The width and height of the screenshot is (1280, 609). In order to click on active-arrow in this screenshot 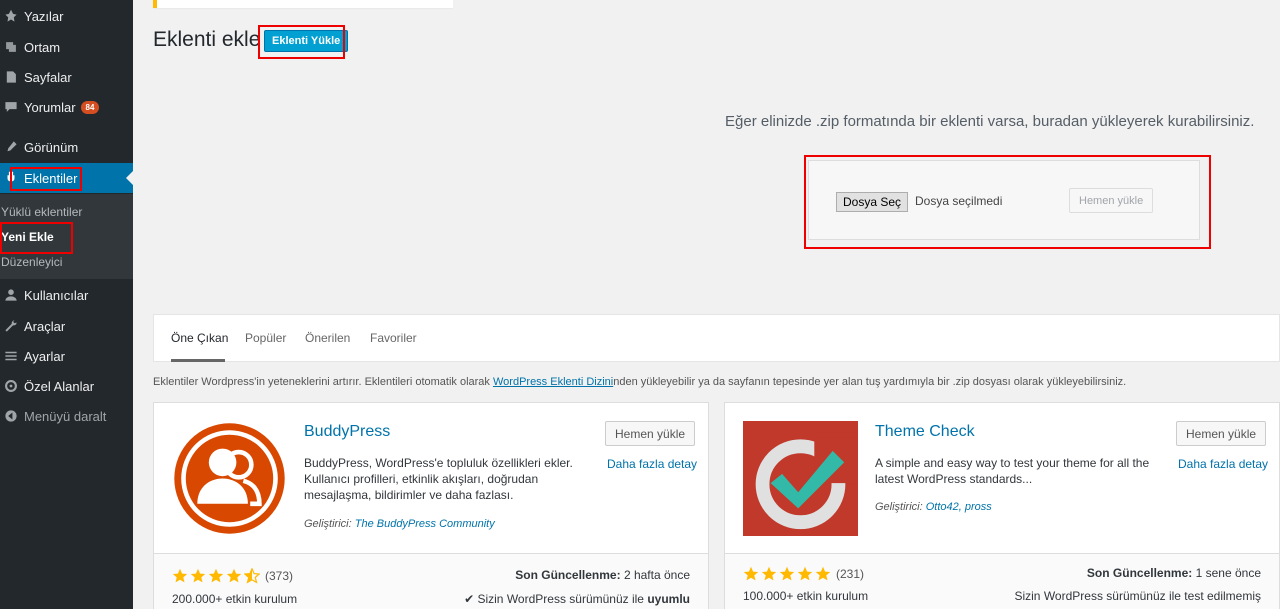, I will do `click(129, 178)`.